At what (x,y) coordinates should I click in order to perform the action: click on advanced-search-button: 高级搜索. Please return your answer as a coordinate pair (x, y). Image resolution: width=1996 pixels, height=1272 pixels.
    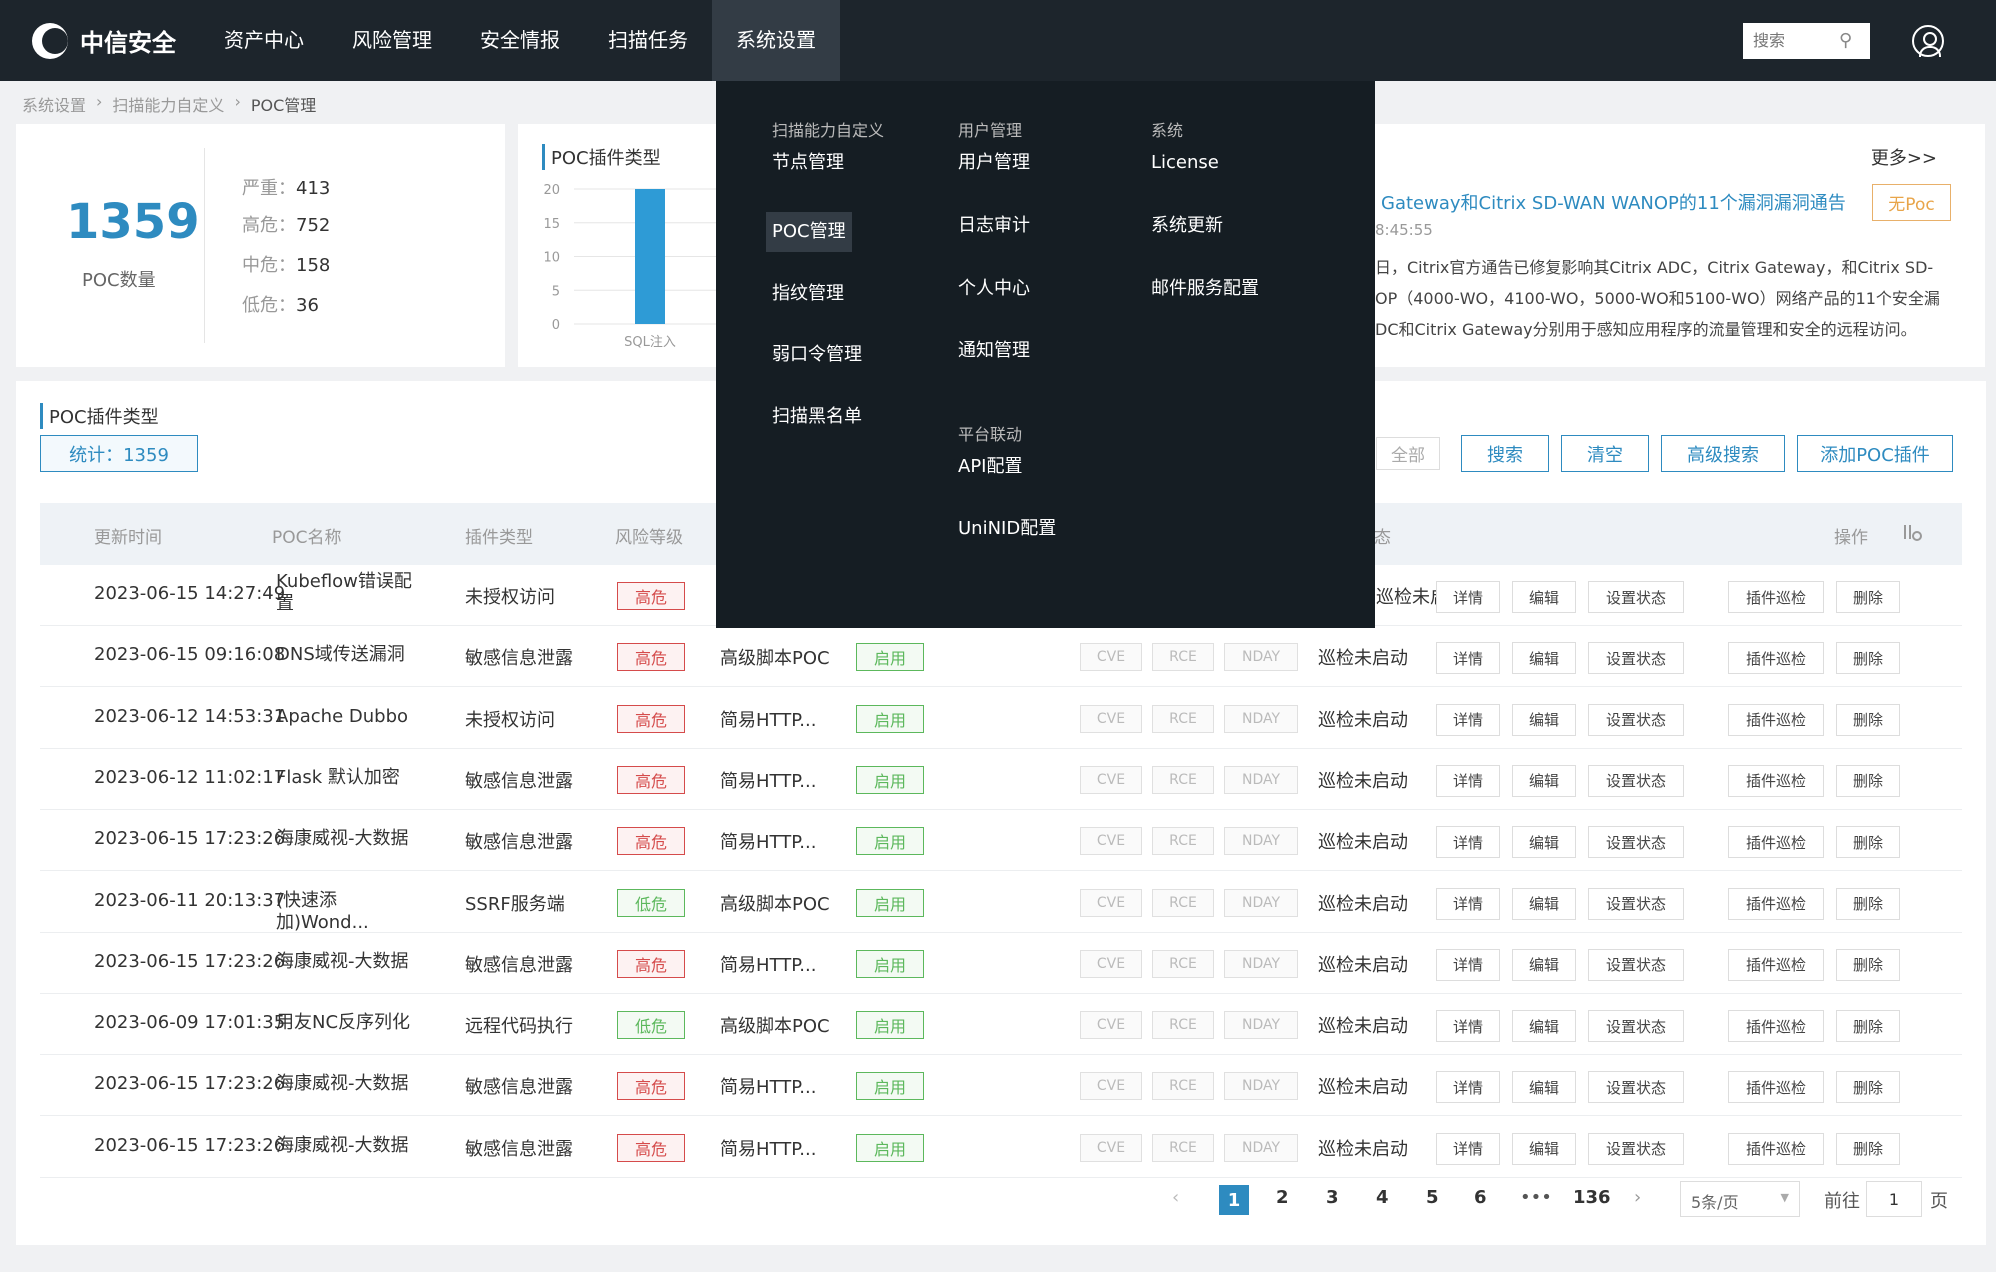
    Looking at the image, I should click on (1723, 453).